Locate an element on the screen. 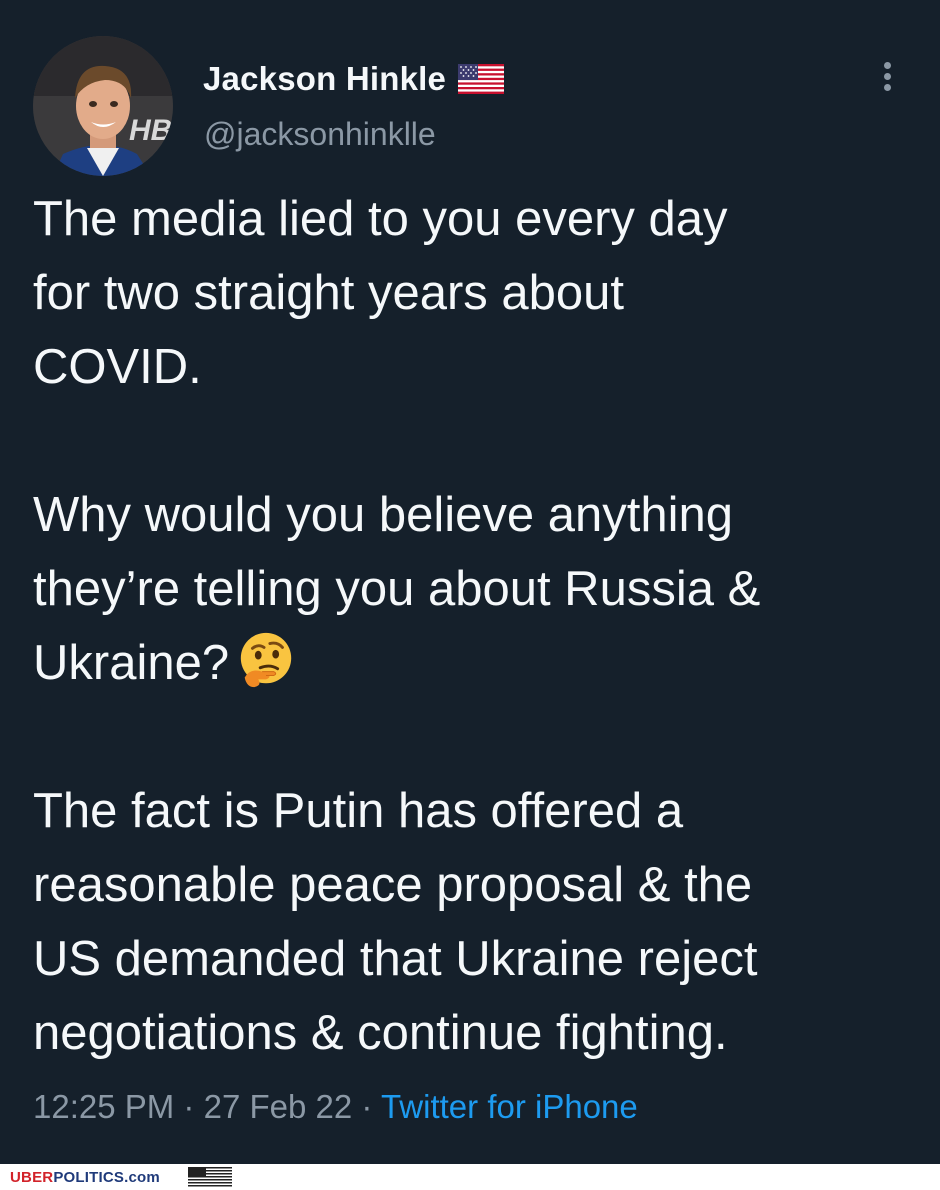 Image resolution: width=940 pixels, height=1190 pixels. tweet-line: reasonable peace proposal & the is located at coordinates (393, 885).